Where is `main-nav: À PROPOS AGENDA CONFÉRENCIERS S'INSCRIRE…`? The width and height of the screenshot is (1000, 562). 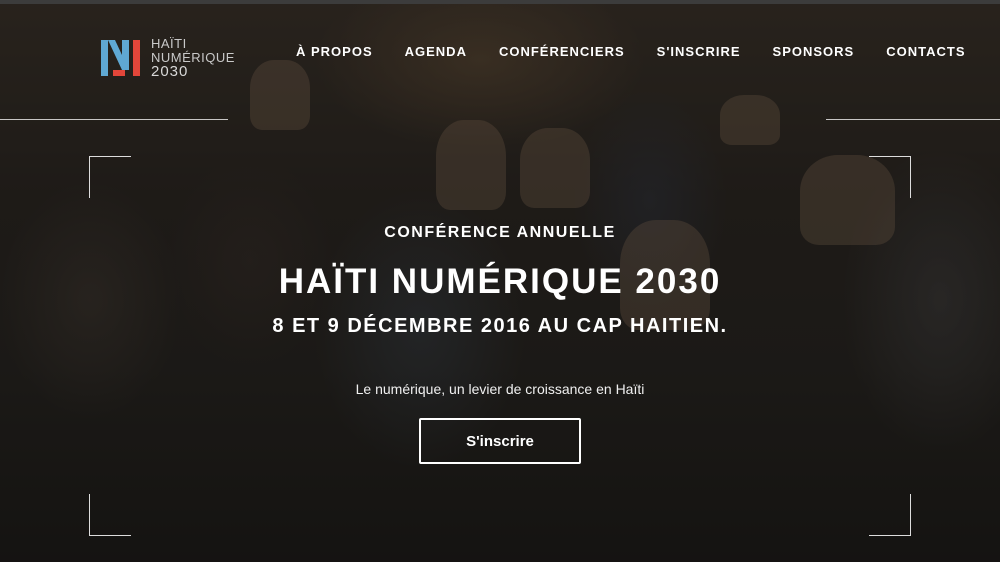 main-nav: À PROPOS AGENDA CONFÉRENCIERS S'INSCRIRE… is located at coordinates (631, 51).